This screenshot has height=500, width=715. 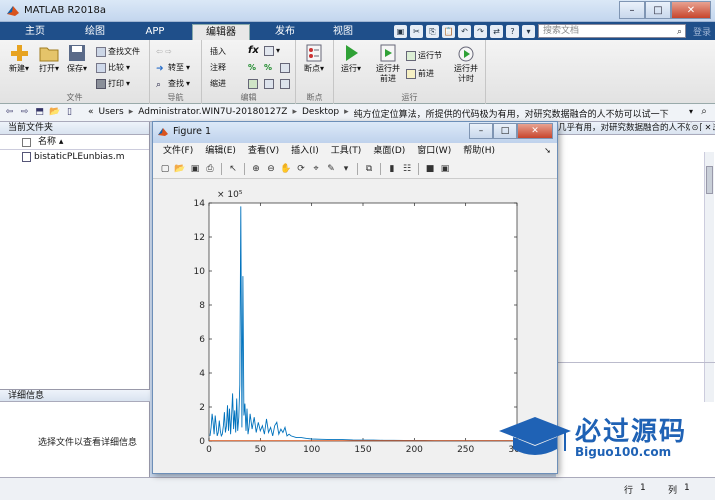 What do you see at coordinates (535, 131) in the screenshot?
I see `figure-close-button: ✕` at bounding box center [535, 131].